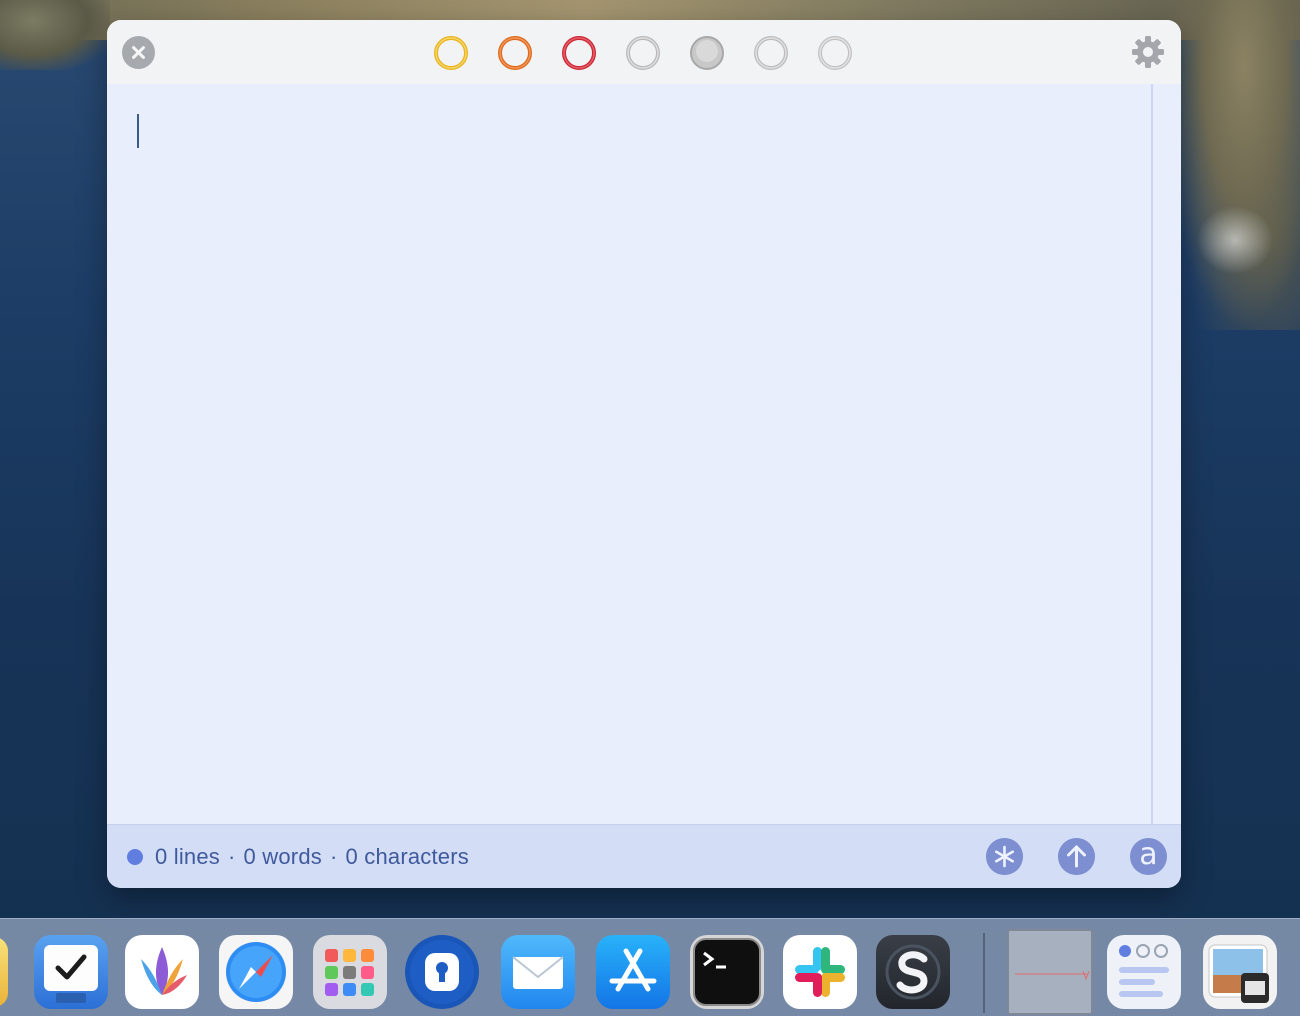 The height and width of the screenshot is (1016, 1300). Describe the element at coordinates (282, 856) in the screenshot. I see `word-count: 0 words` at that location.